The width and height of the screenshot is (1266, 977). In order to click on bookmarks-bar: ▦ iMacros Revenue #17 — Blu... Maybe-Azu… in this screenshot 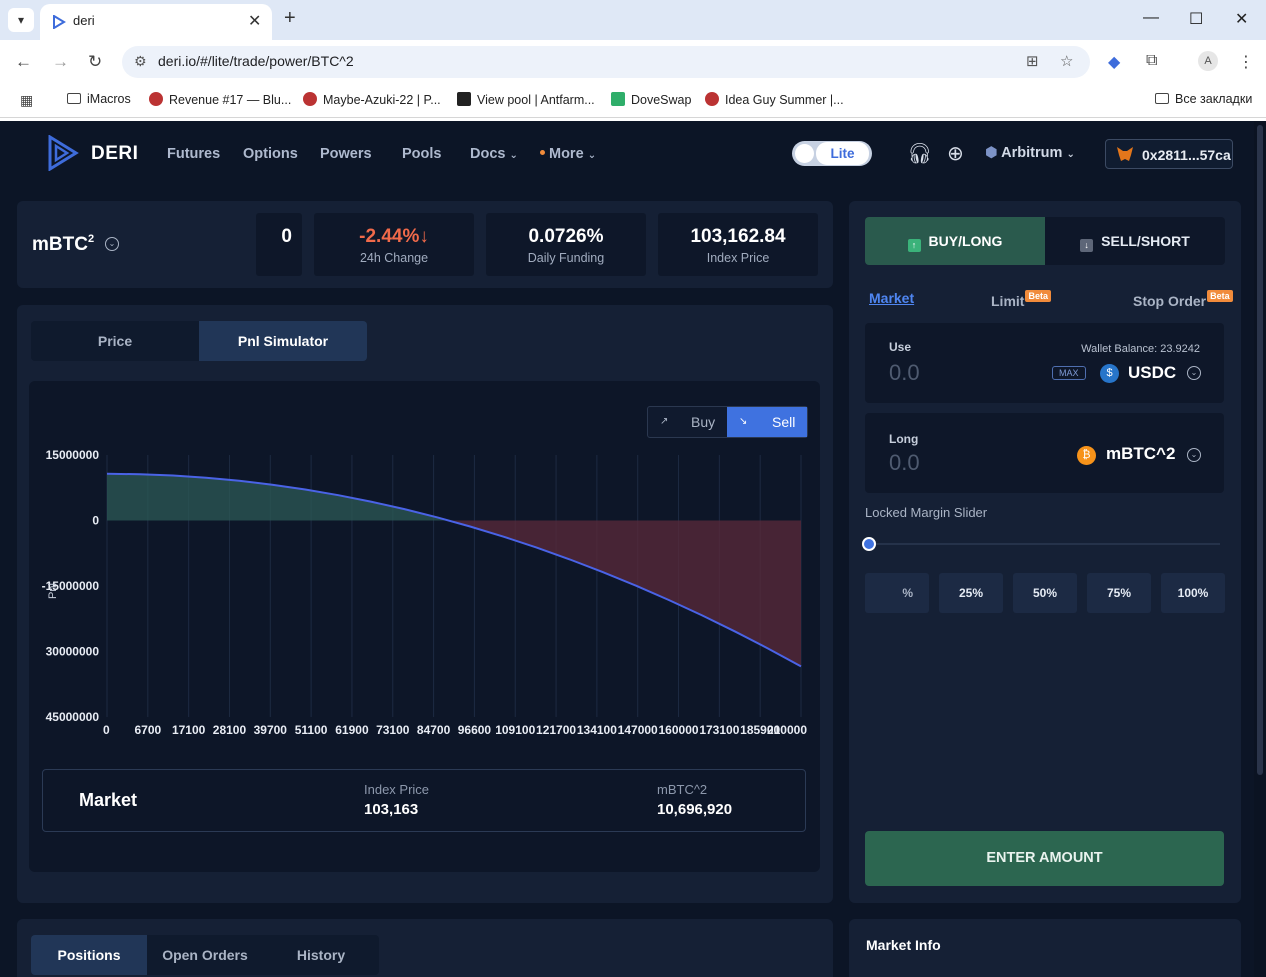, I will do `click(633, 101)`.